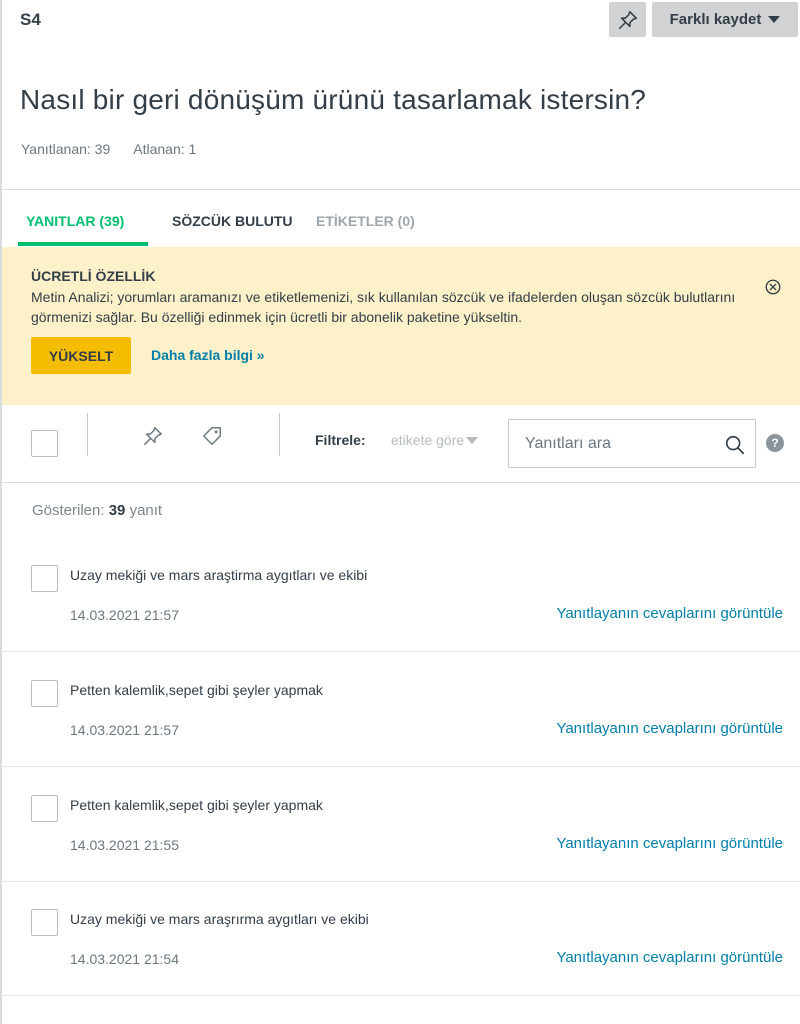 The image size is (800, 1024). What do you see at coordinates (208, 355) in the screenshot?
I see `learn-more-link: Daha fazla bilgi »` at bounding box center [208, 355].